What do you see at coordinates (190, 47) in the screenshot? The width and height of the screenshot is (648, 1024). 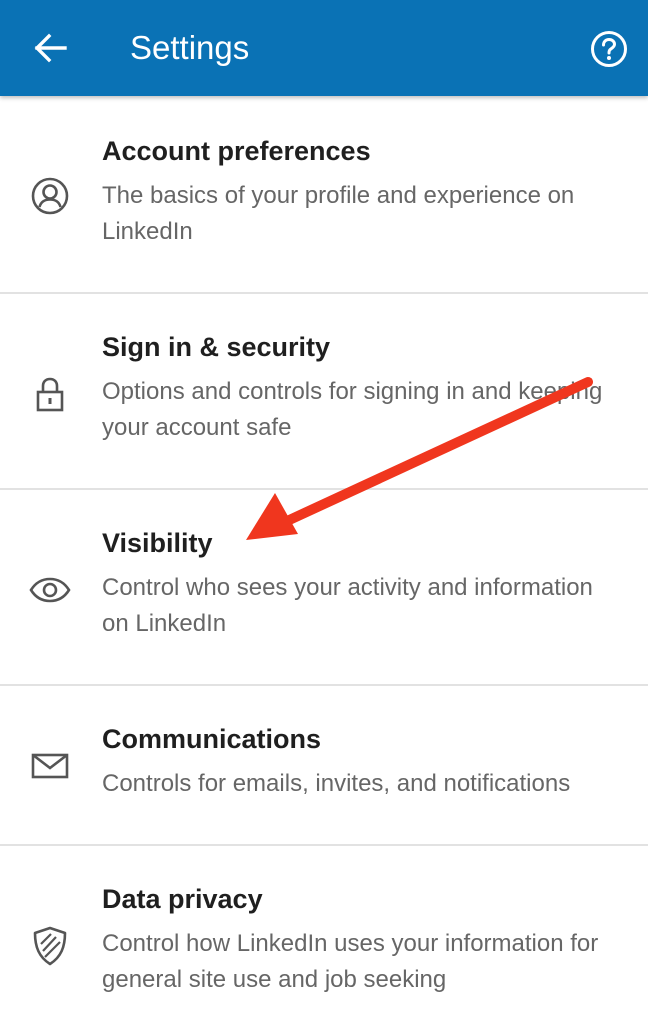 I see `page-title: Settings` at bounding box center [190, 47].